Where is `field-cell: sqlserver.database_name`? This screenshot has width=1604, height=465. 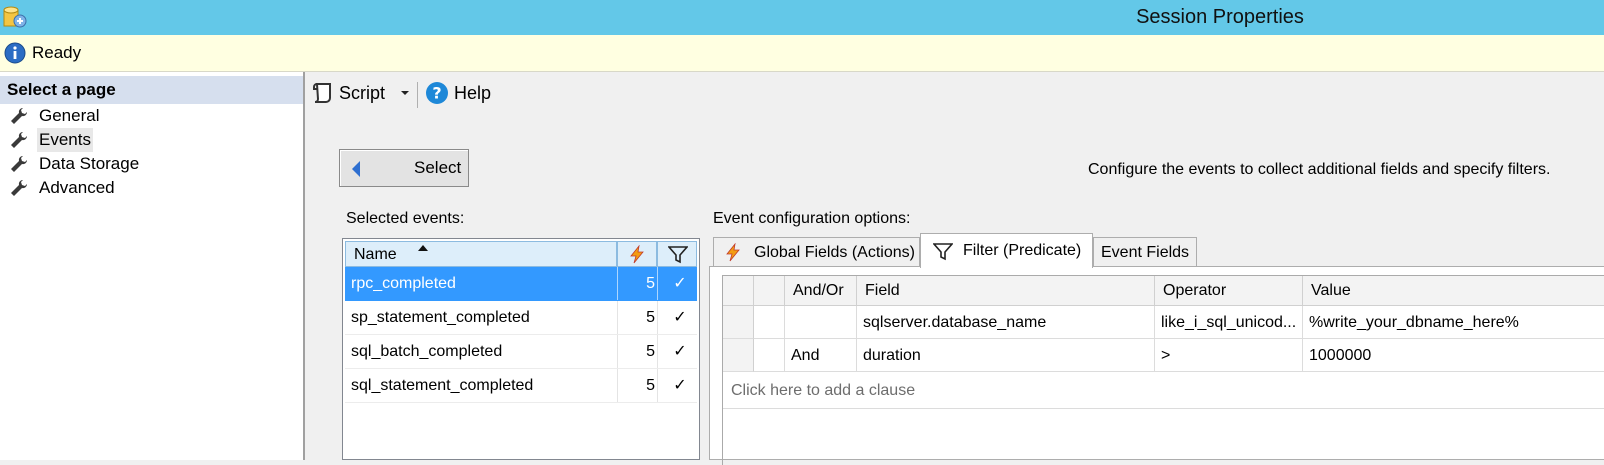
field-cell: sqlserver.database_name is located at coordinates (1006, 322).